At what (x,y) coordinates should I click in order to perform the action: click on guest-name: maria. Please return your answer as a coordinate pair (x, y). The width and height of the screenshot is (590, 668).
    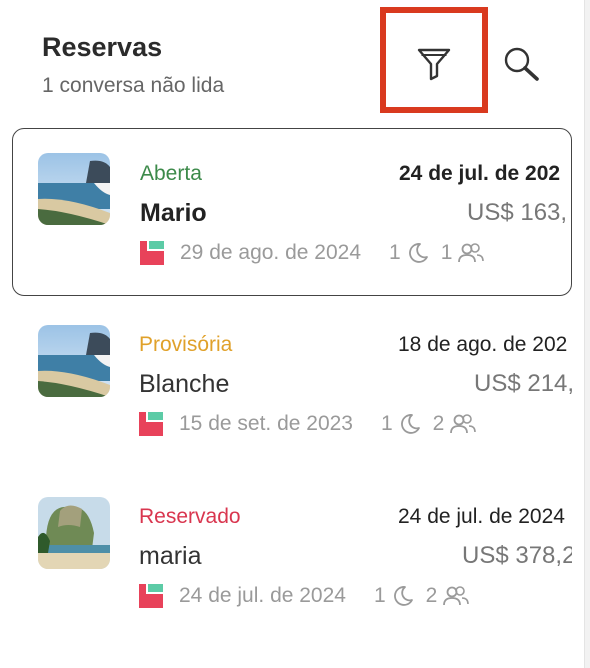
    Looking at the image, I should click on (170, 556).